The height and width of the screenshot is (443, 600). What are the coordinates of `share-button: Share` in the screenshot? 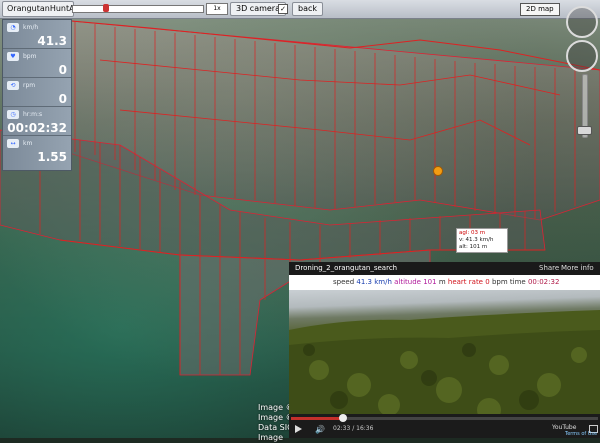 It's located at (549, 268).